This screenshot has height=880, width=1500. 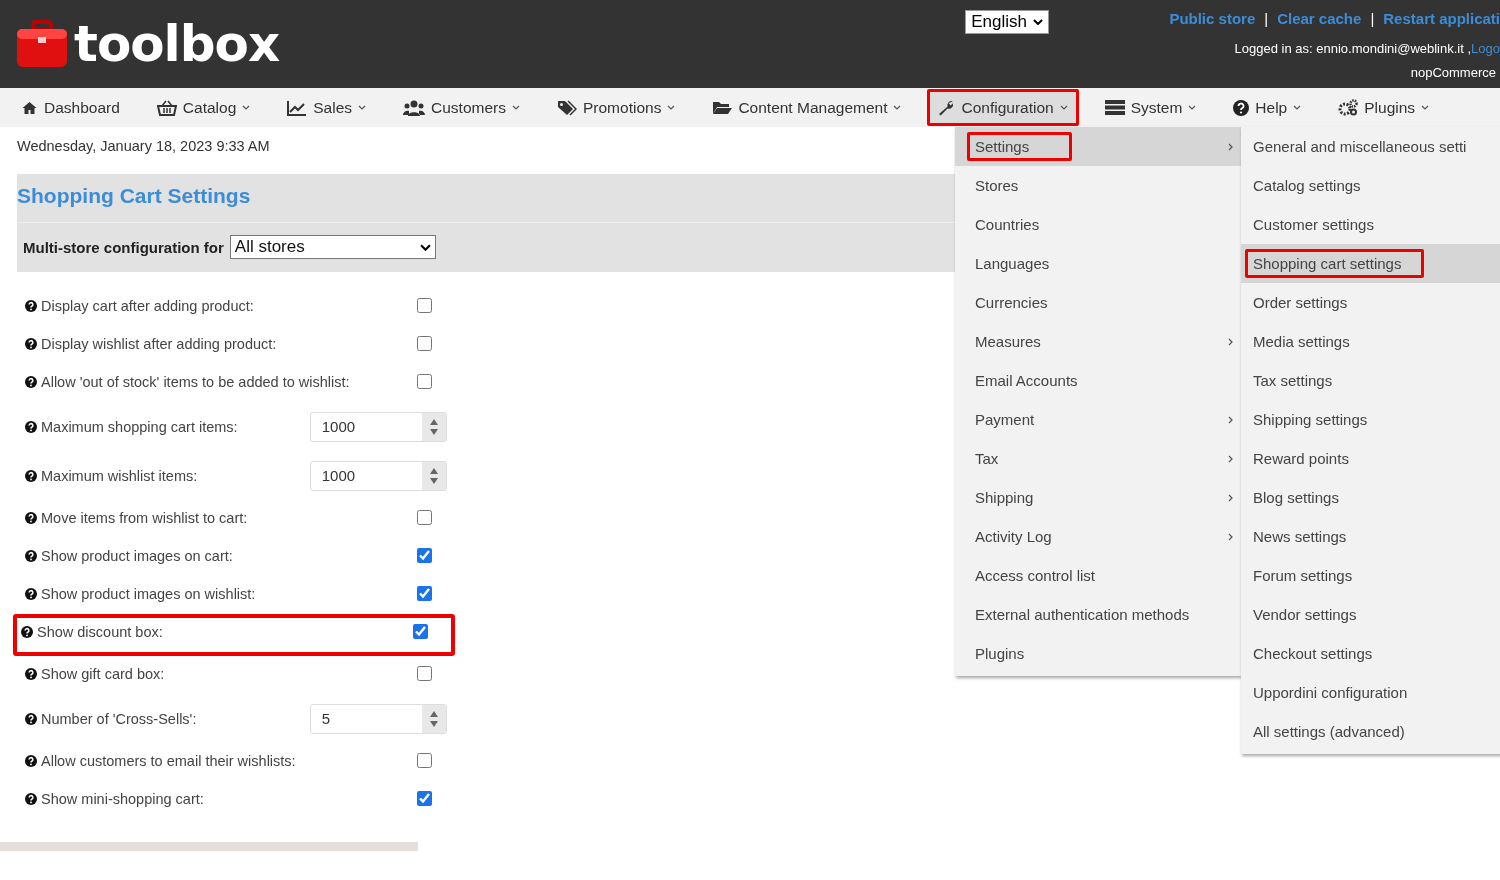 I want to click on menu-item: Catalog settings, so click(x=1370, y=185).